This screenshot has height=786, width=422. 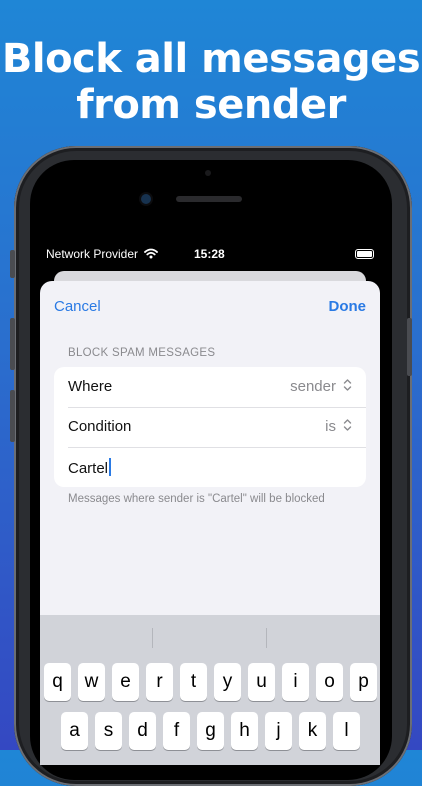 I want to click on key-s: s, so click(x=108, y=731).